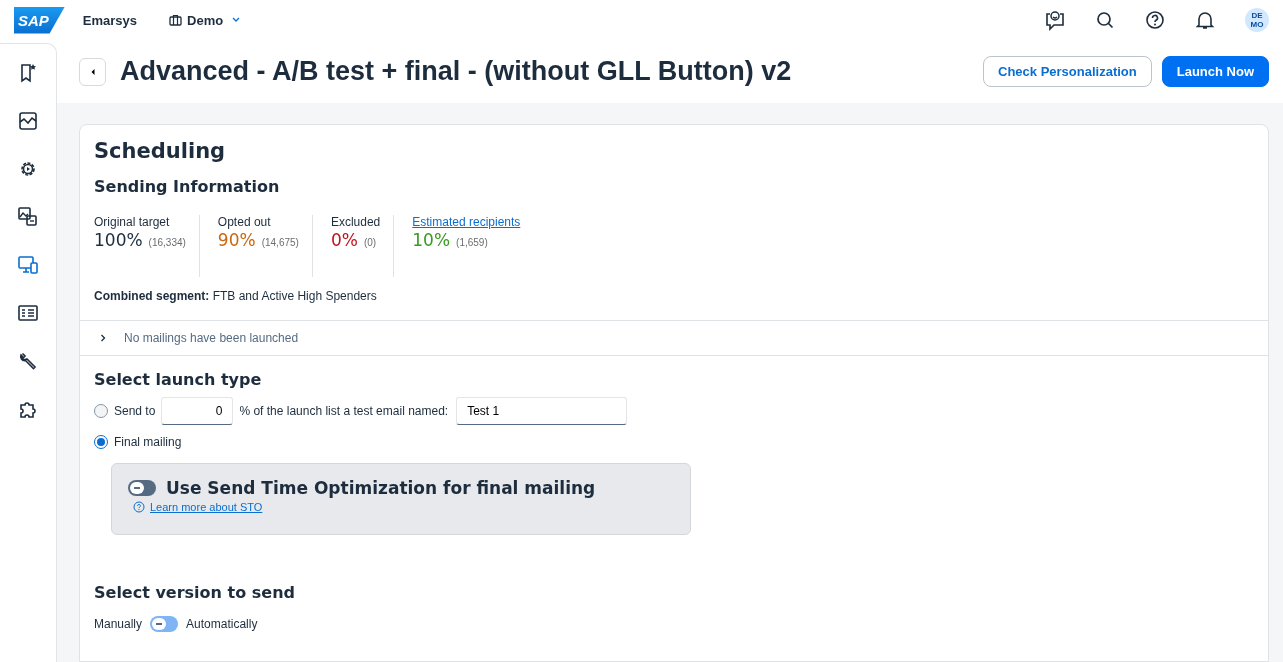 The image size is (1283, 662). I want to click on learn-more-link: Learn more about STO, so click(206, 507).